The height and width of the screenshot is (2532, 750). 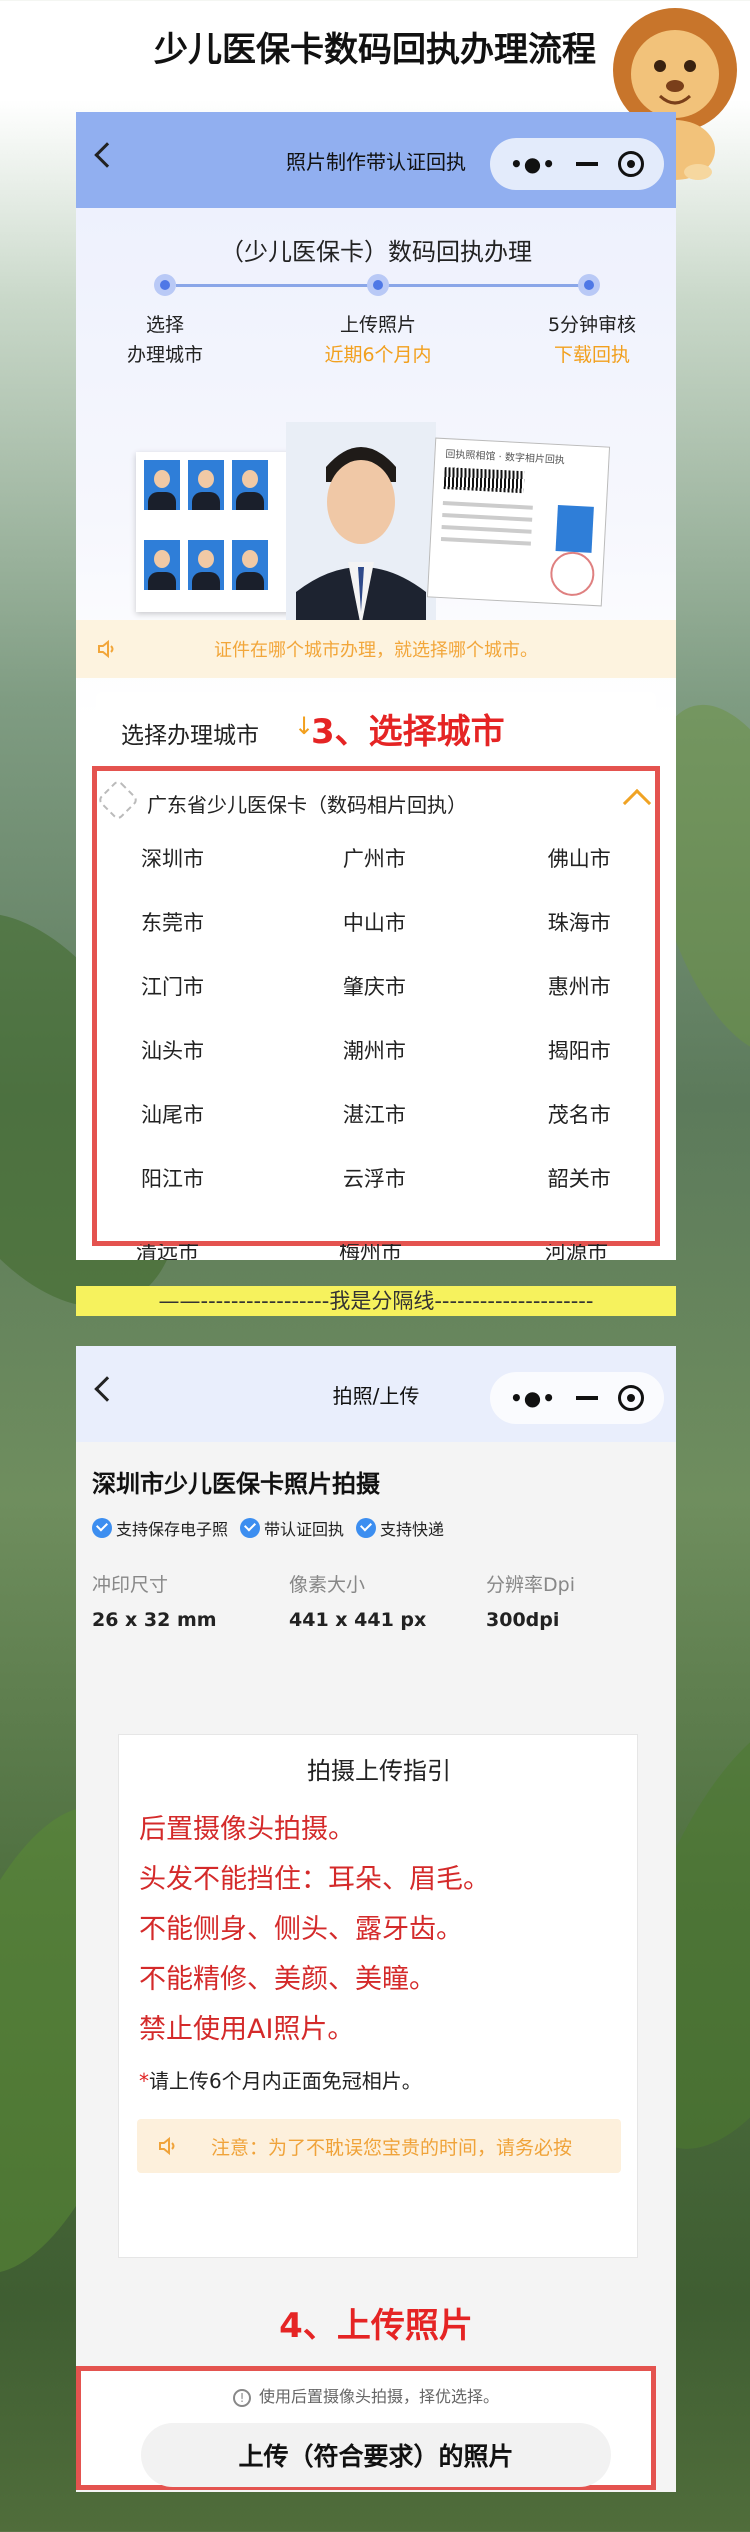 I want to click on city-option: 珠海市, so click(x=577, y=939).